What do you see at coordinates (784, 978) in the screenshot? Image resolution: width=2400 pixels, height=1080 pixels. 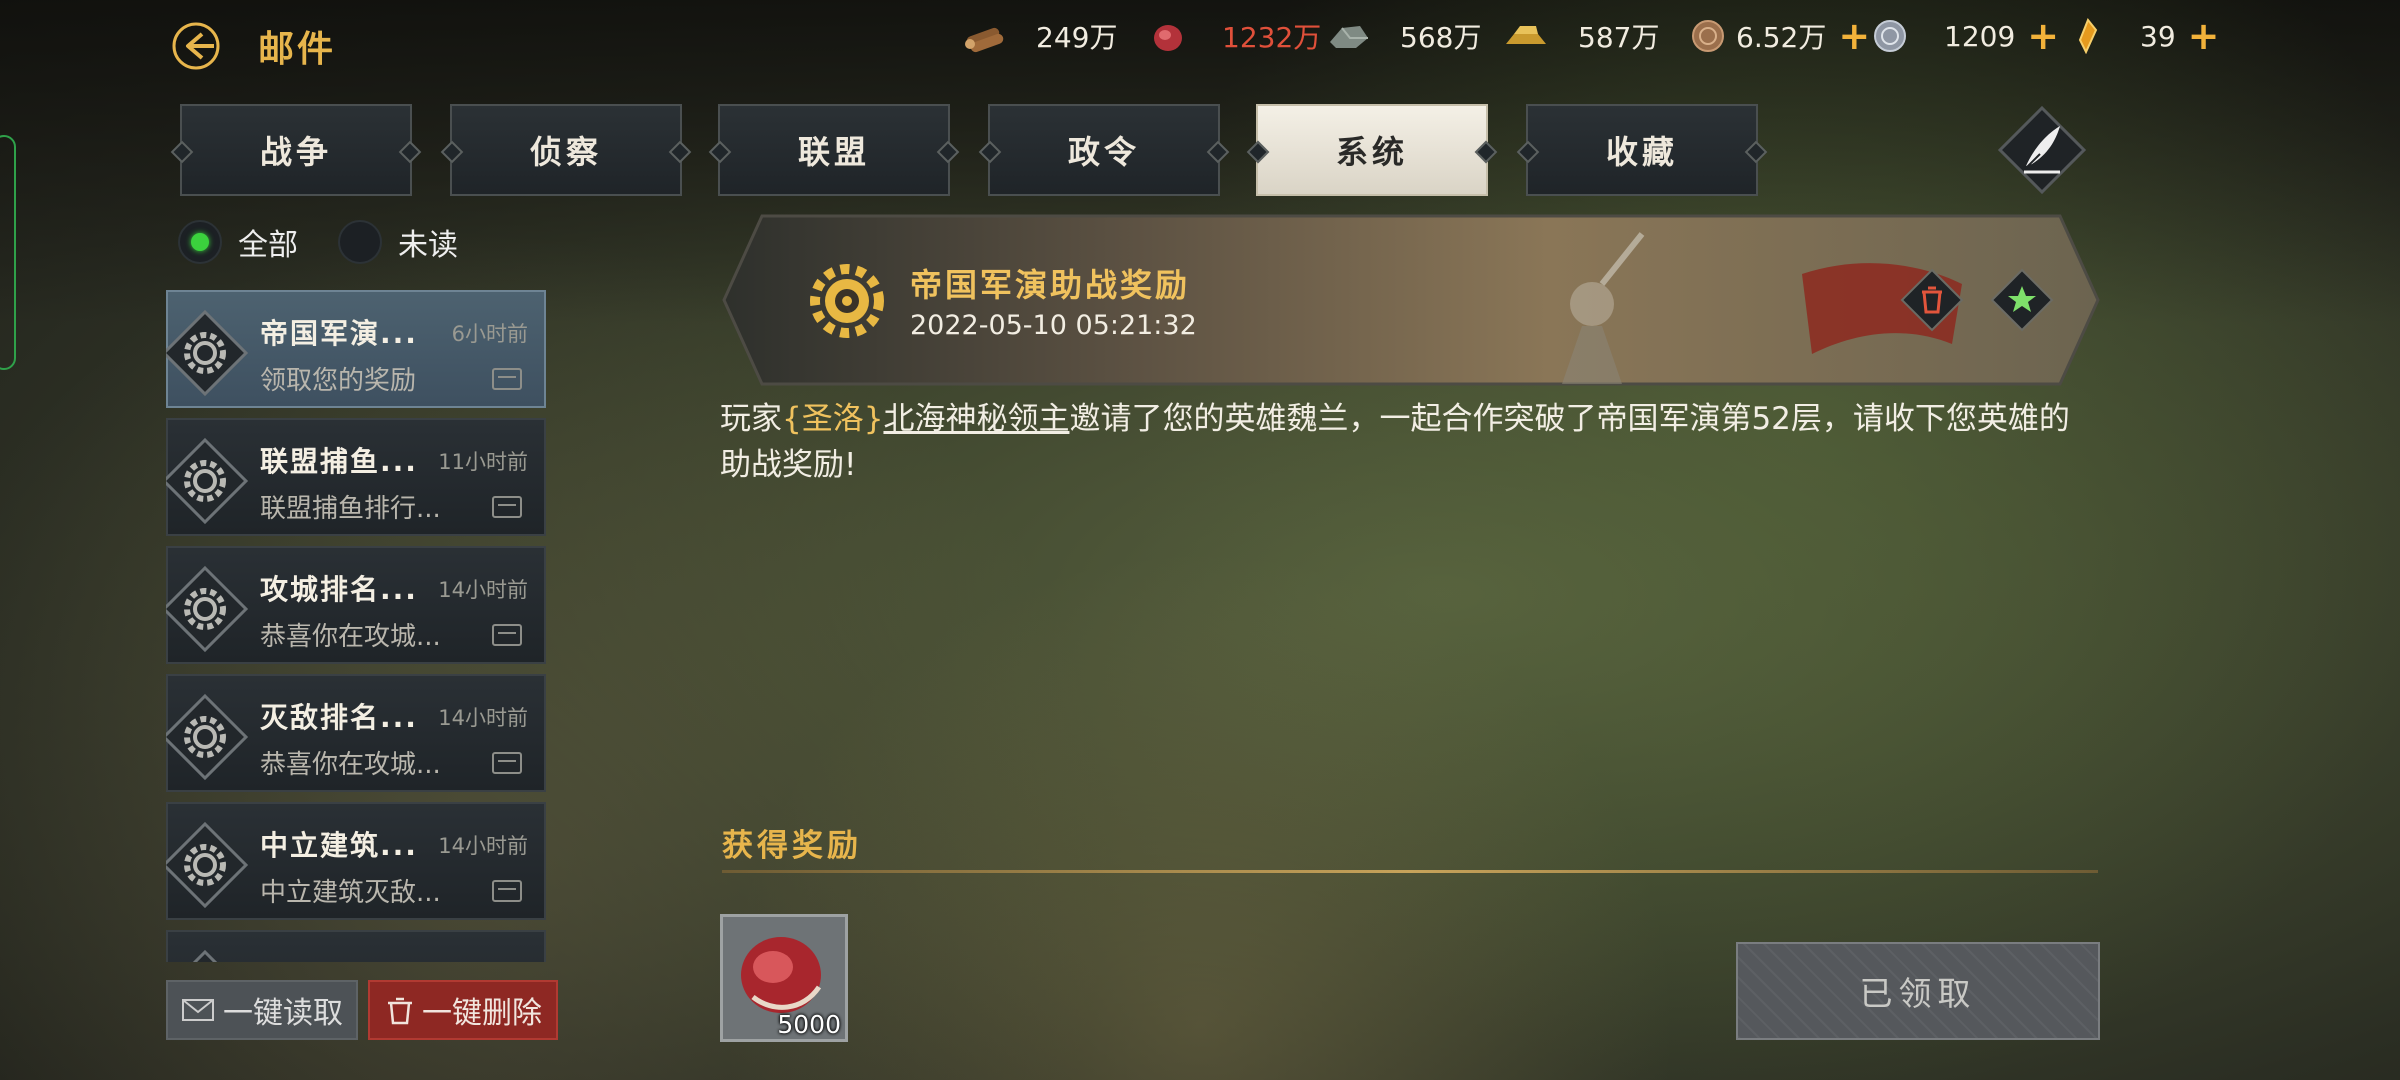 I see `reward-item: 5000` at bounding box center [784, 978].